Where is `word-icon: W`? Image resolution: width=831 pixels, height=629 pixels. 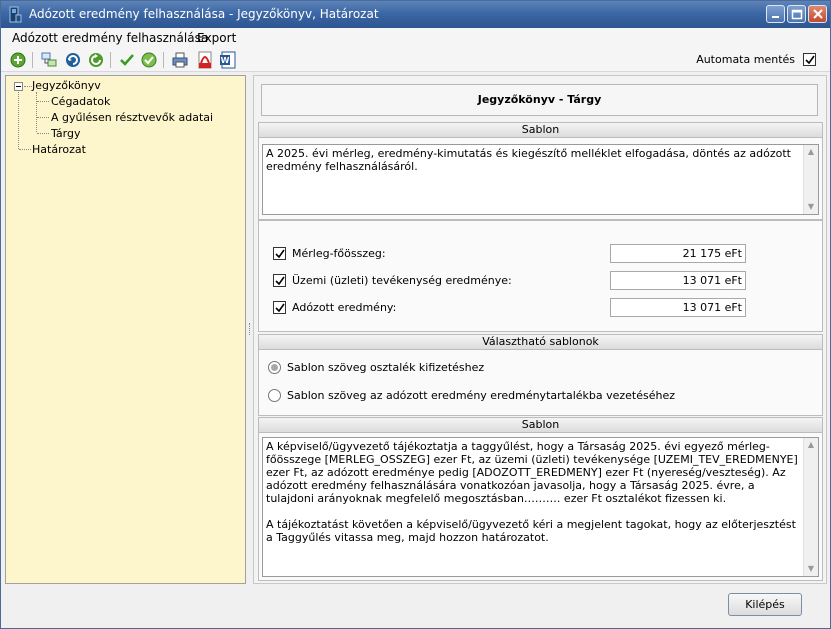 word-icon: W is located at coordinates (228, 60).